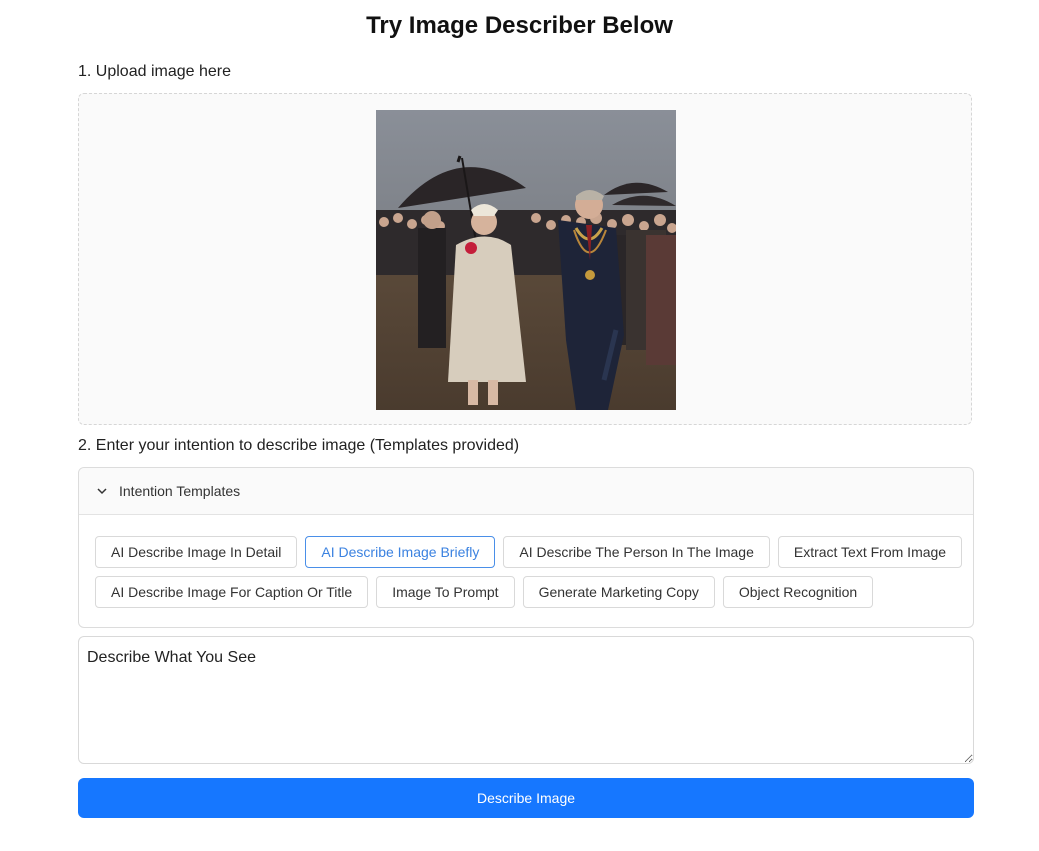 The image size is (1039, 851). What do you see at coordinates (196, 552) in the screenshot?
I see `template-describe-detail-button: AI Describe Image In Detail` at bounding box center [196, 552].